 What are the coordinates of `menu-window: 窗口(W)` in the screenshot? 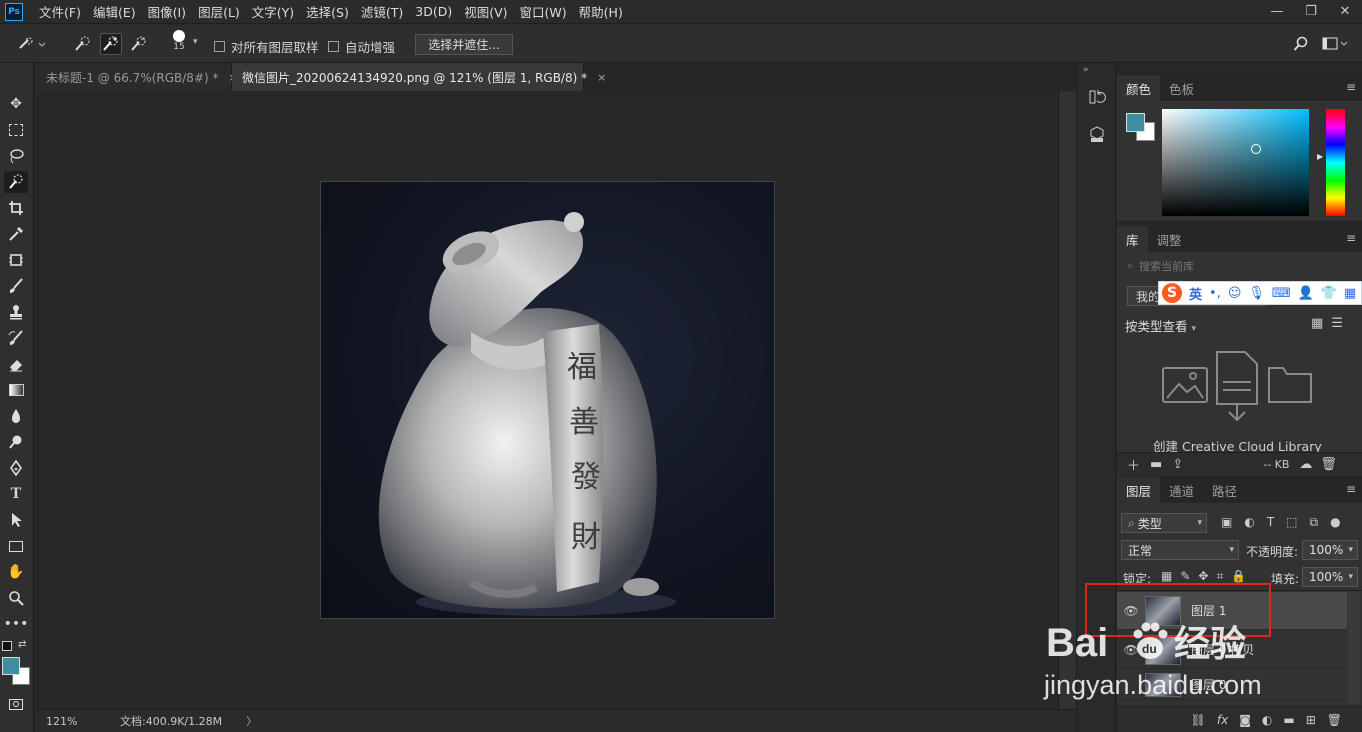 It's located at (543, 11).